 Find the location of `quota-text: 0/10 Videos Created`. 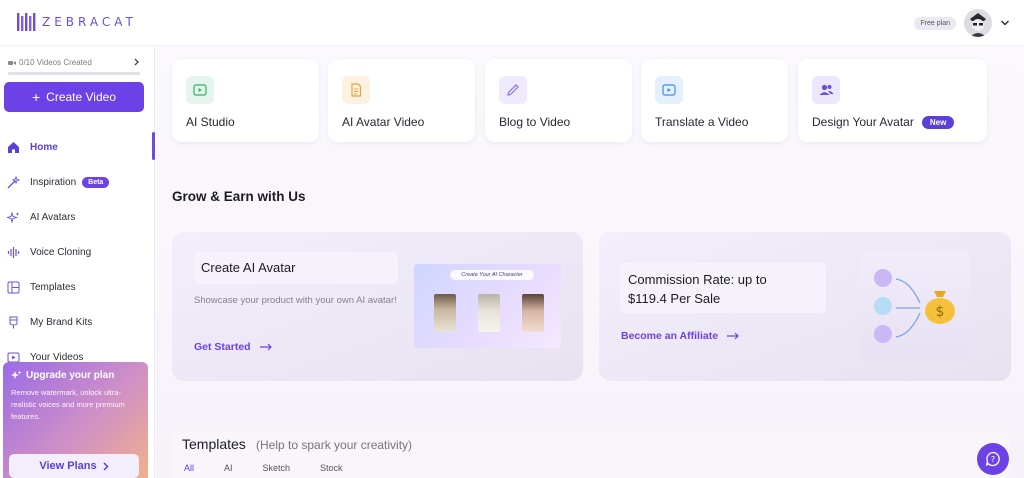

quota-text: 0/10 Videos Created is located at coordinates (55, 62).